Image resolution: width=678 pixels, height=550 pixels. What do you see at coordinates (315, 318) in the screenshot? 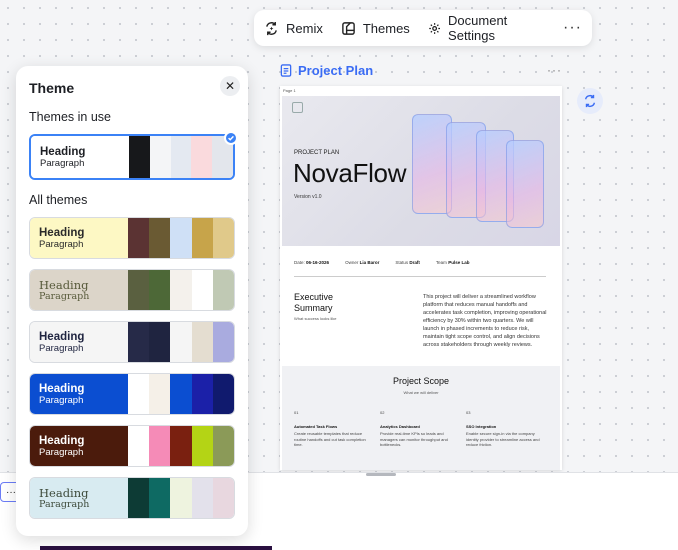
I see `summary-subtitle: What success looks like` at bounding box center [315, 318].